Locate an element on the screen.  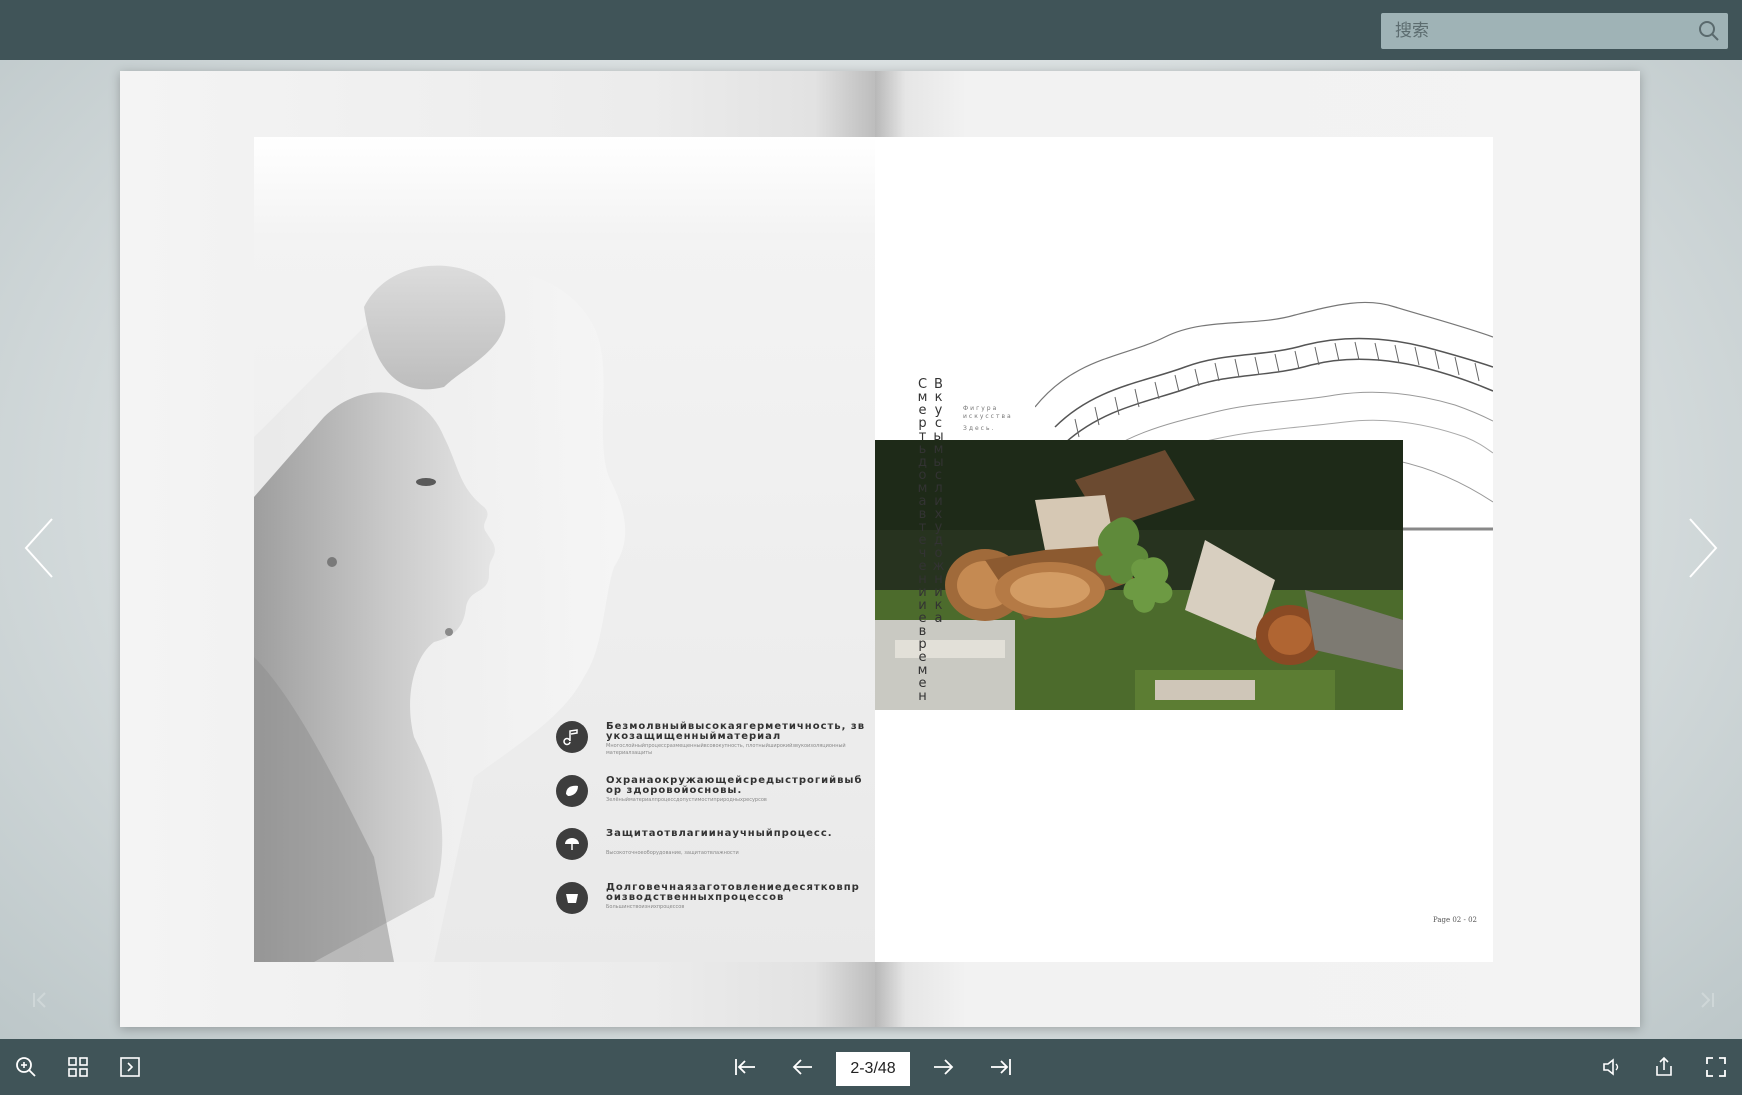
grid-icon is located at coordinates (78, 1067).